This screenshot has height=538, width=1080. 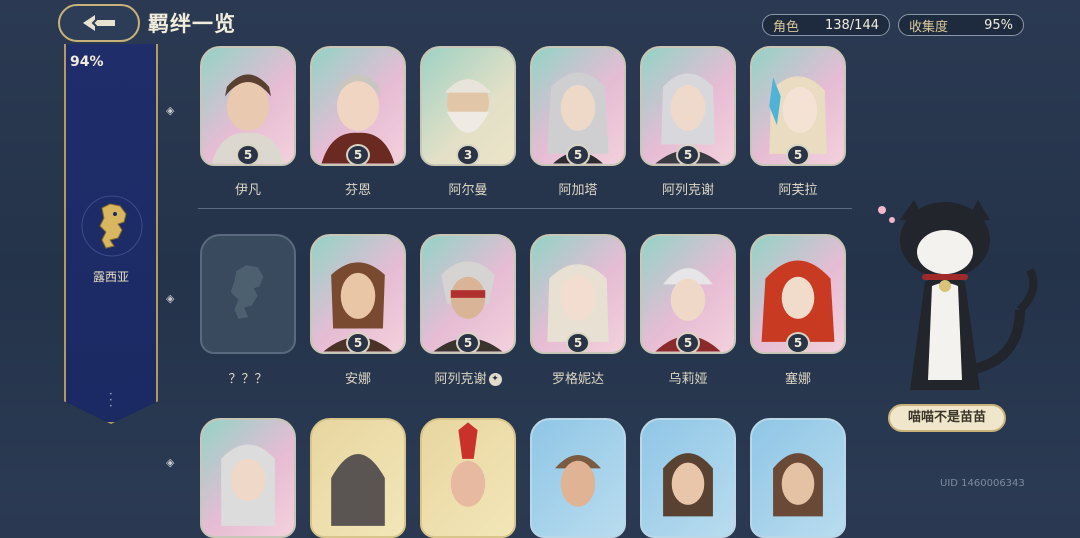 What do you see at coordinates (688, 379) in the screenshot?
I see `character-name: 乌莉娅` at bounding box center [688, 379].